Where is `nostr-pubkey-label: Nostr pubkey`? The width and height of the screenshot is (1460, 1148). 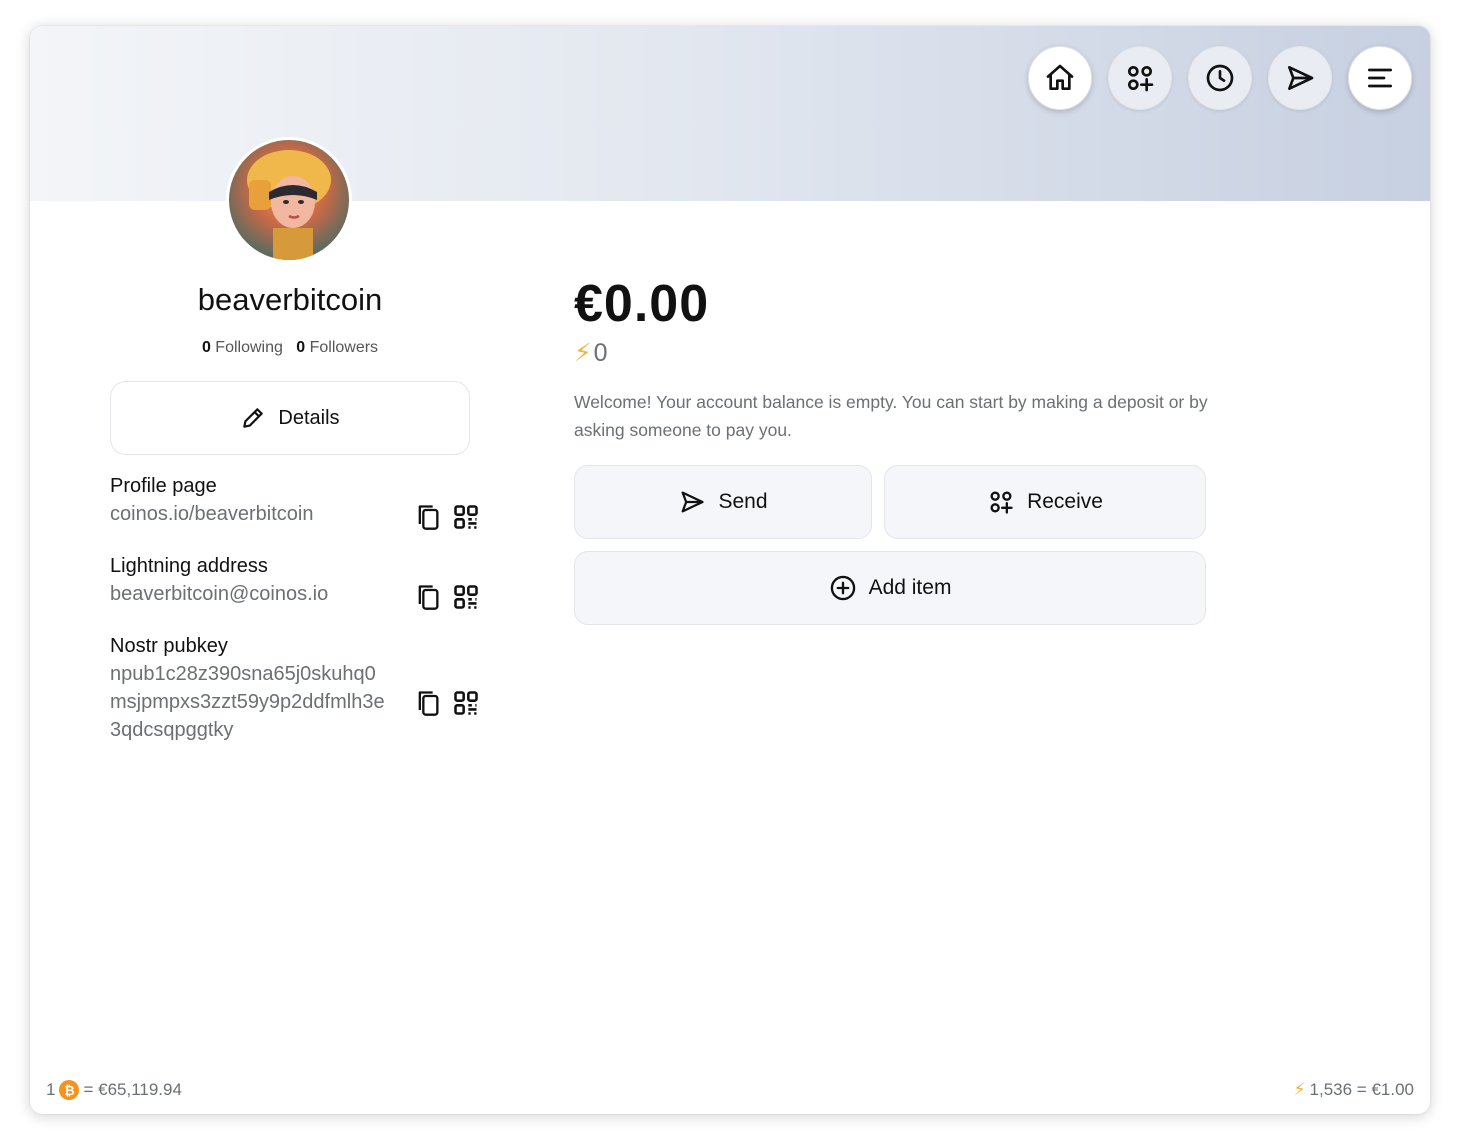
nostr-pubkey-label: Nostr pubkey is located at coordinates (169, 646).